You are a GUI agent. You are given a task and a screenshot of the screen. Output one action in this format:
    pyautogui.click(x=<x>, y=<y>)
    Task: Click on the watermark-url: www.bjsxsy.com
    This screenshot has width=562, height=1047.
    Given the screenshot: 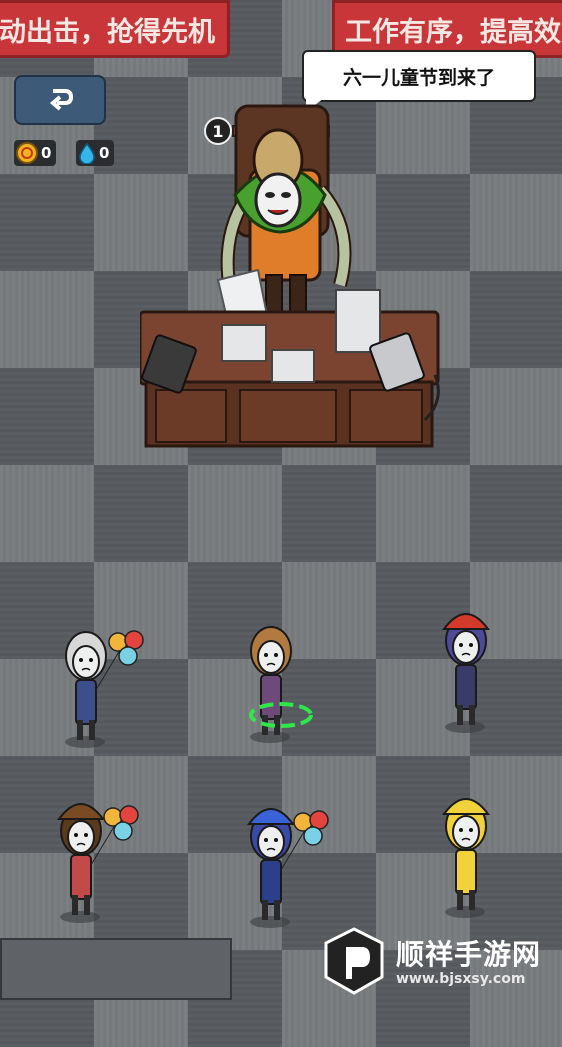 What is the action you would take?
    pyautogui.click(x=461, y=979)
    